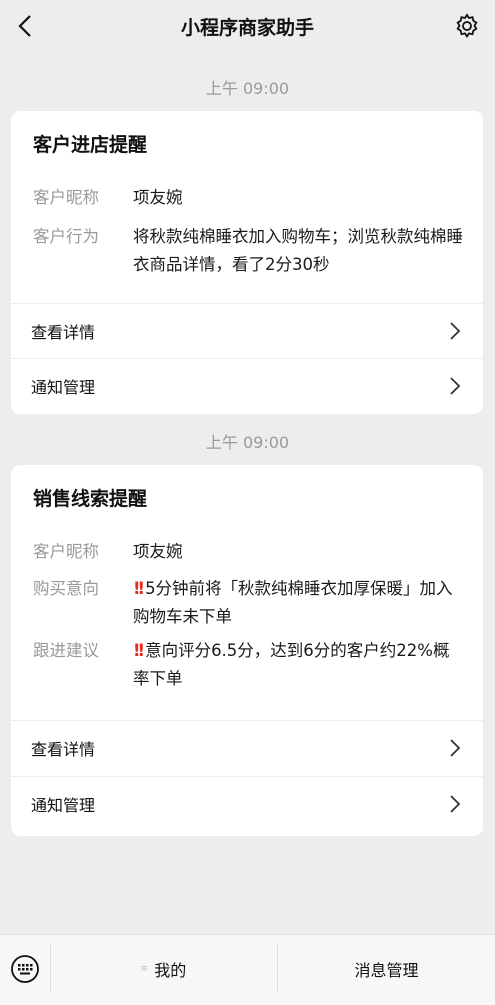 The image size is (495, 1005). I want to click on keyboard-toggle-button, so click(25, 969).